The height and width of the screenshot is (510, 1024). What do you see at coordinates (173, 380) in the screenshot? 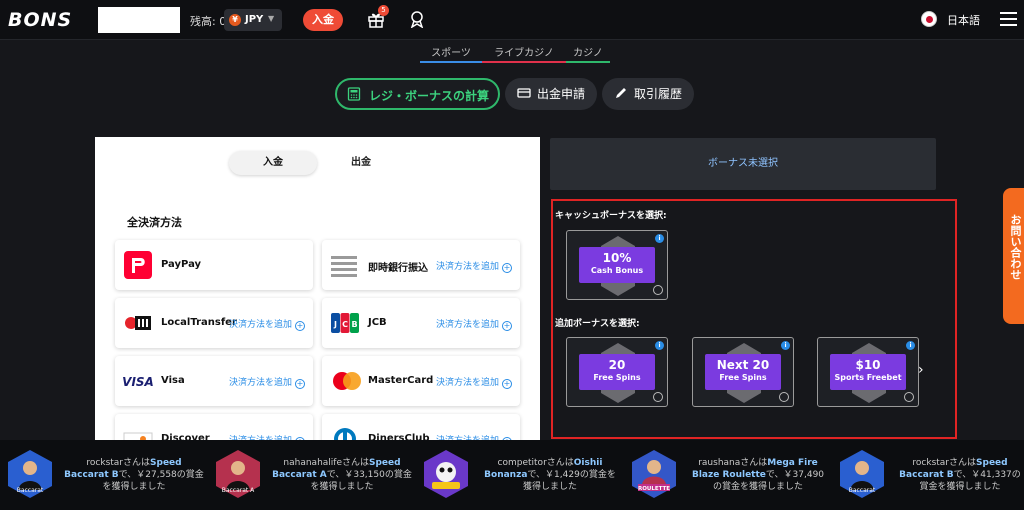
I see `payment-method-name: Visa` at bounding box center [173, 380].